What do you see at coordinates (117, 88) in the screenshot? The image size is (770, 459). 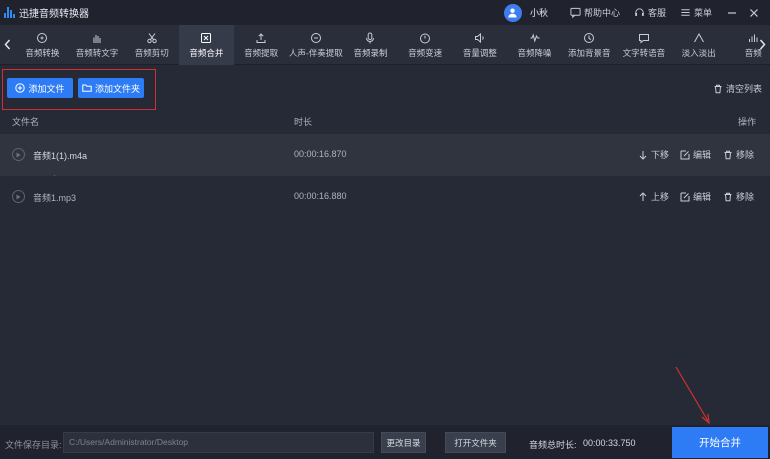 I see `add-folder-label: 添加文件夹` at bounding box center [117, 88].